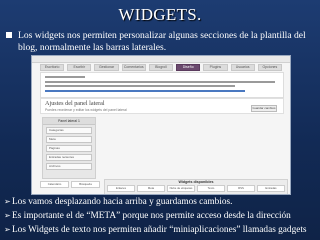 Image resolution: width=320 pixels, height=240 pixels. I want to click on notice-box, so click(162, 85).